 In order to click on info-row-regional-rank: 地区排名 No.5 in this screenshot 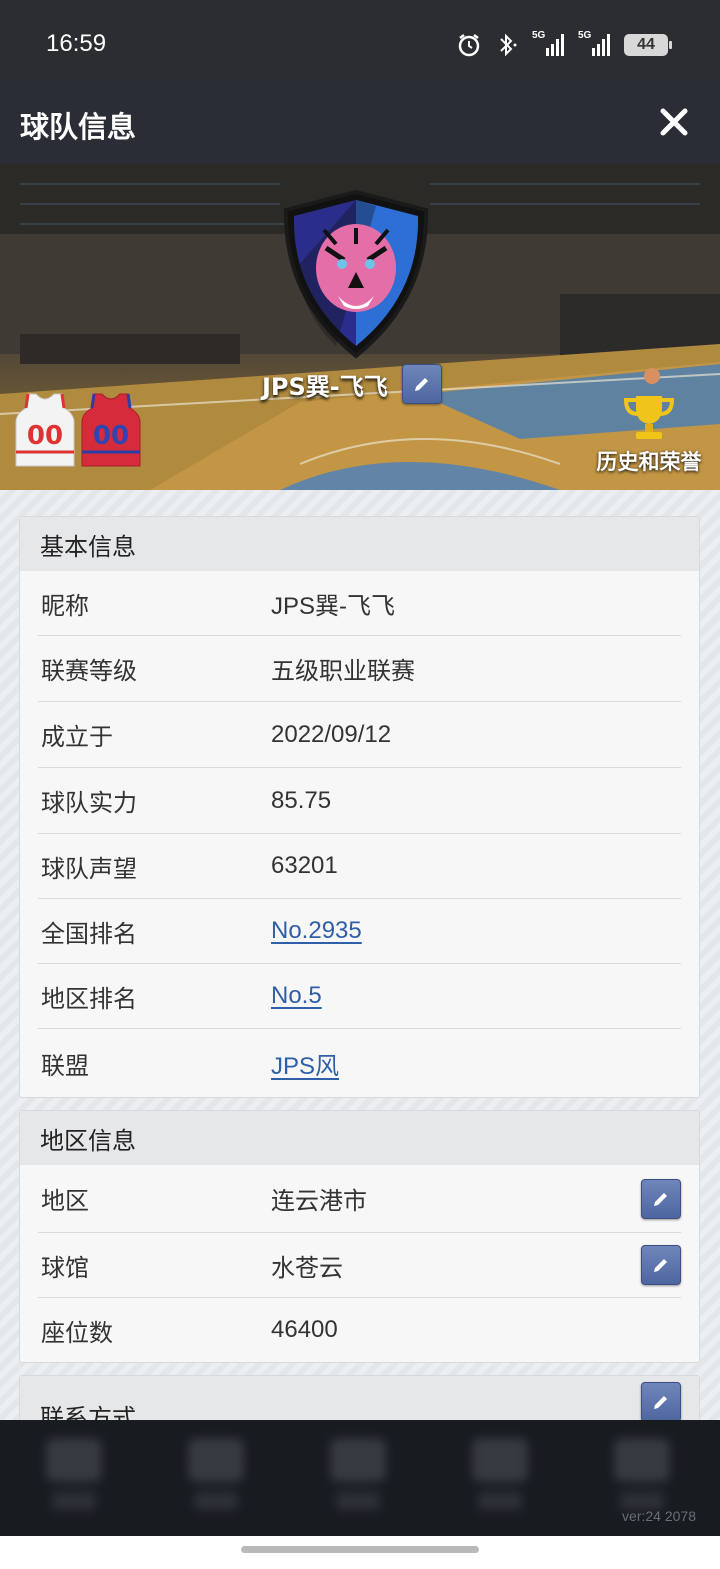, I will do `click(359, 996)`.